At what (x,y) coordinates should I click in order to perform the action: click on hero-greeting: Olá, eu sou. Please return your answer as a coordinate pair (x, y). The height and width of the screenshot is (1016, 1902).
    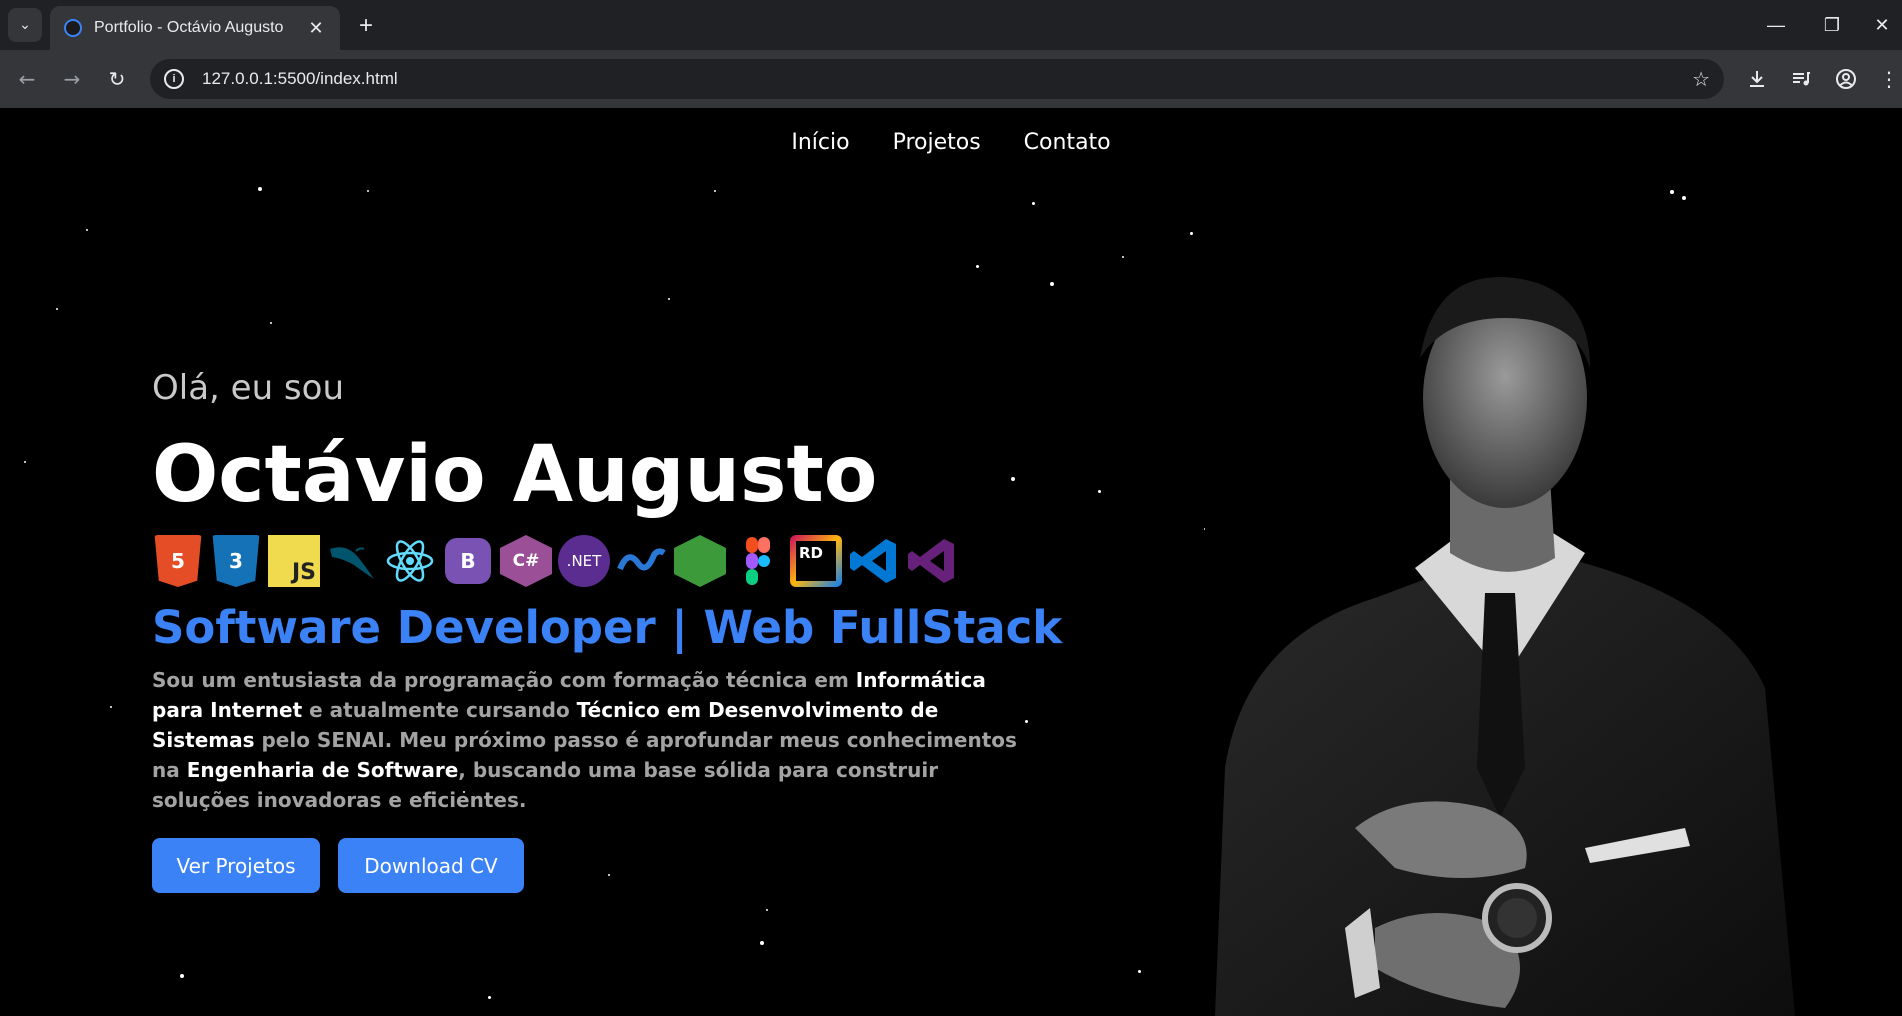
    Looking at the image, I should click on (248, 388).